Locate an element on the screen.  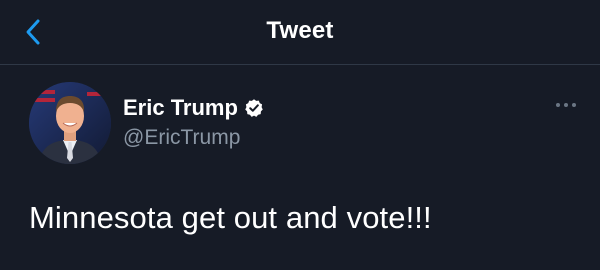
author-name-row: Eric Trump is located at coordinates (193, 108).